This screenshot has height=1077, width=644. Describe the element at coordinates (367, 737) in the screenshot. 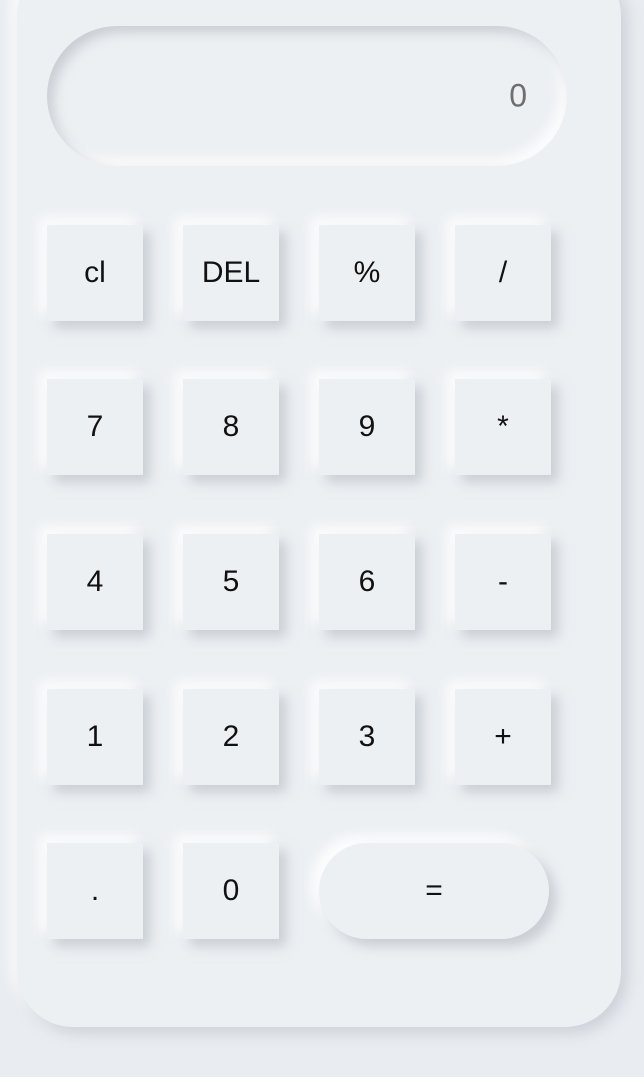

I see `digit-3-button: 3` at that location.